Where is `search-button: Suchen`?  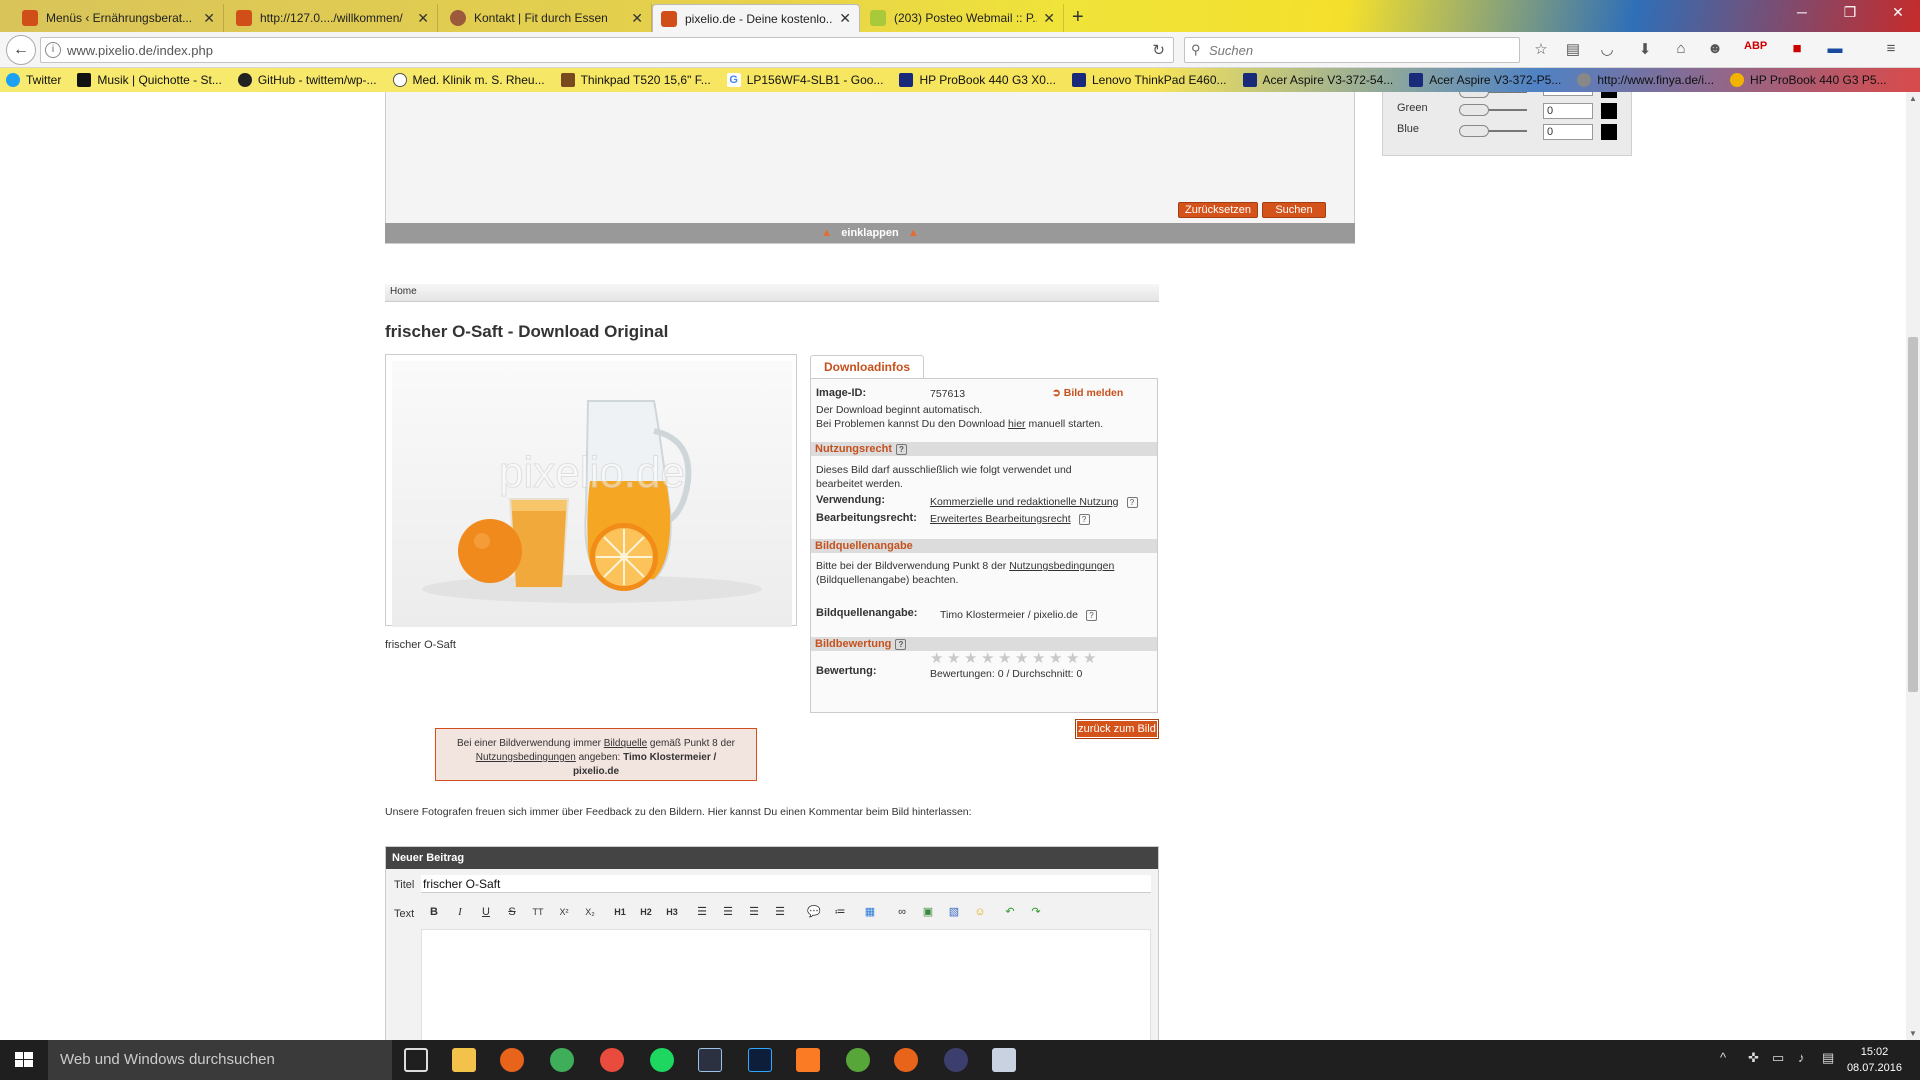
search-button: Suchen is located at coordinates (1294, 210).